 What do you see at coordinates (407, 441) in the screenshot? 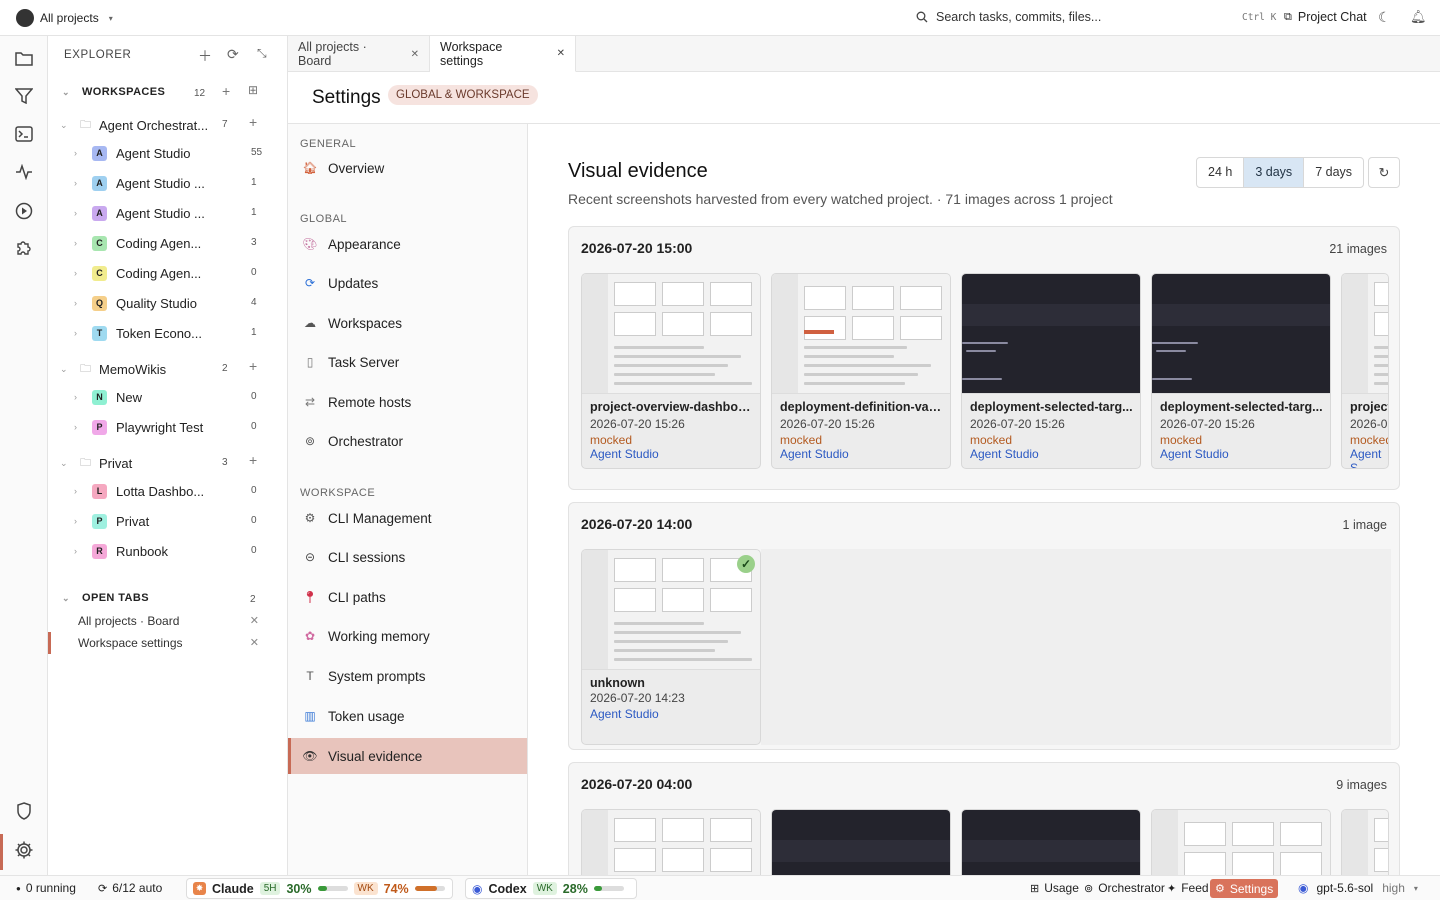
I see `nav-item-orchestrator: ⊚ Orchestrator` at bounding box center [407, 441].